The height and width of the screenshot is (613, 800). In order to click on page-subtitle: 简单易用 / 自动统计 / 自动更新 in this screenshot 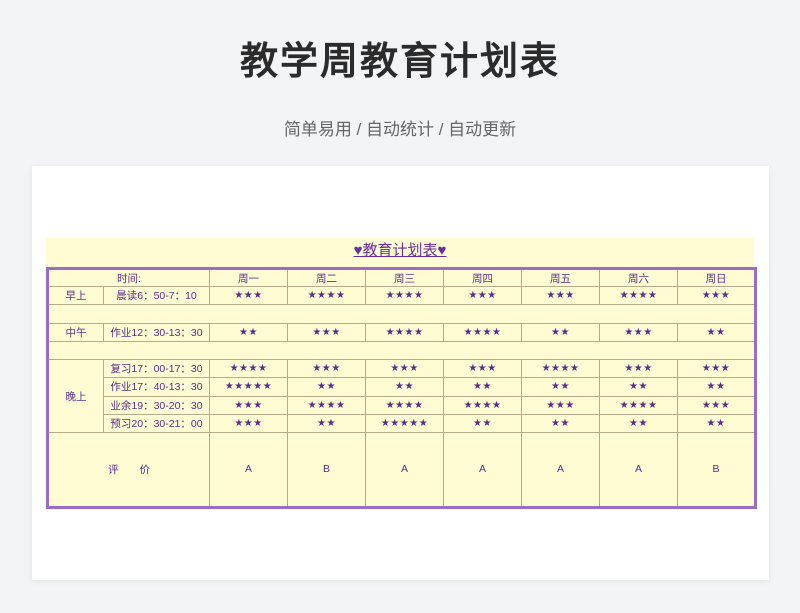, I will do `click(400, 129)`.